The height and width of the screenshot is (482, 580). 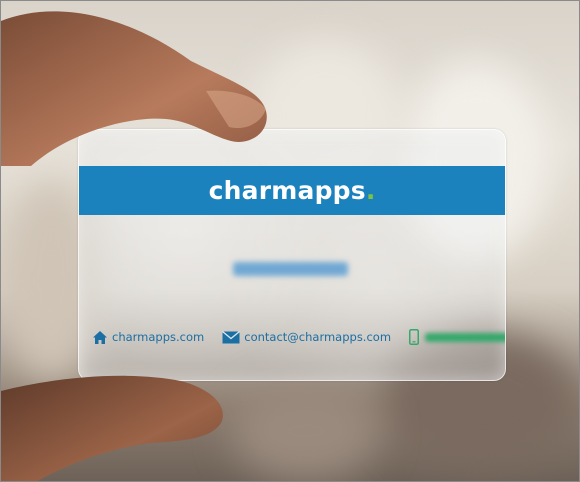 I want to click on brand-name: charmapps, so click(x=287, y=190).